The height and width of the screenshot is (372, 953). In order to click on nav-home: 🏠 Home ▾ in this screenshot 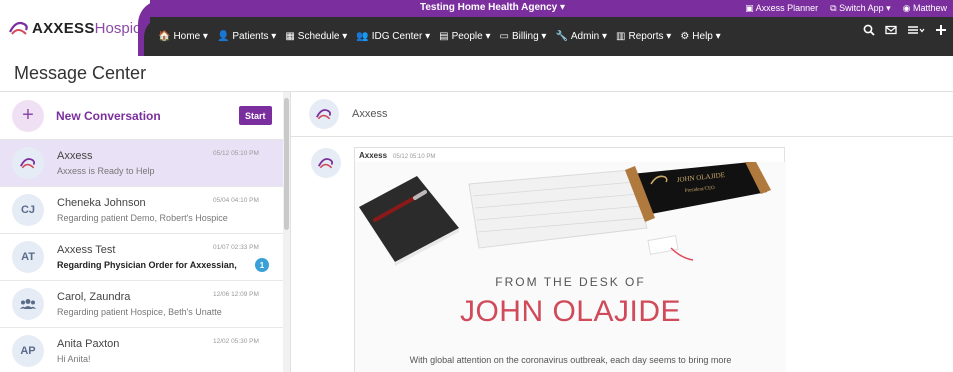, I will do `click(183, 36)`.